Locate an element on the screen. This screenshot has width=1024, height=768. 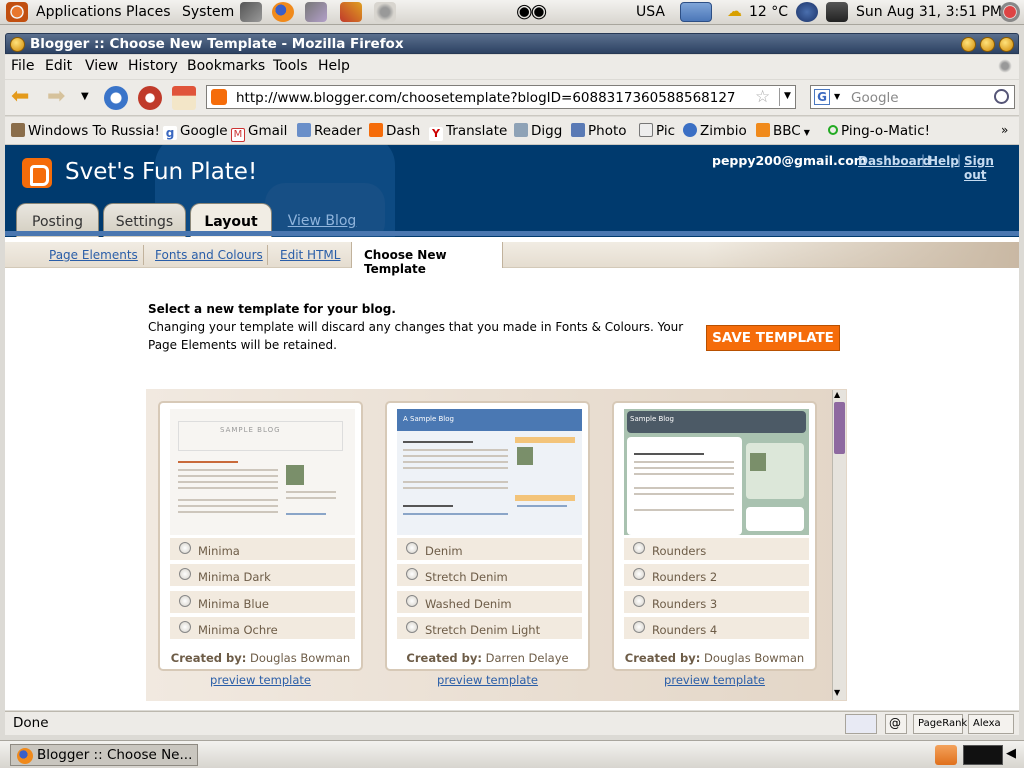
template-thumbnail: SAMPLE BLOG is located at coordinates (262, 472).